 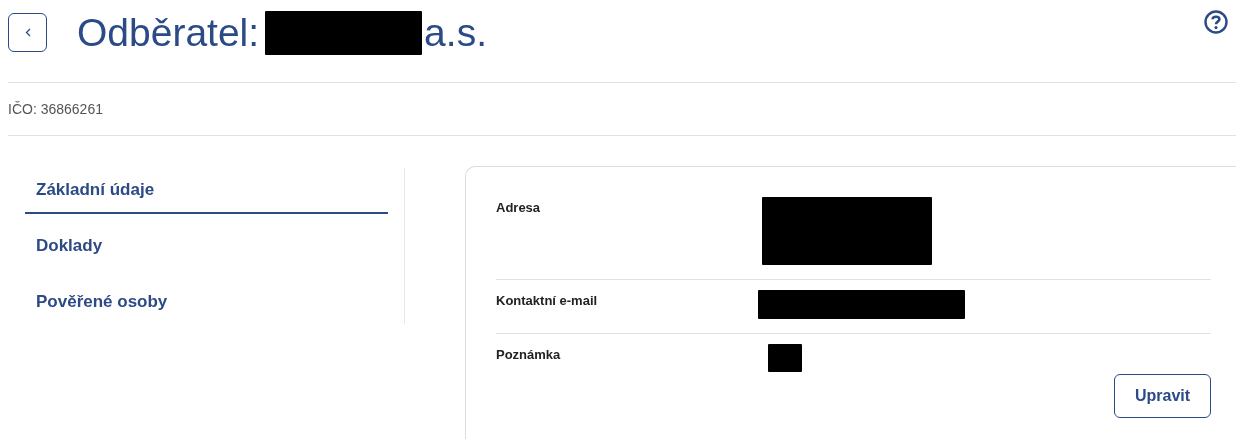 What do you see at coordinates (206, 303) in the screenshot?
I see `sidebar-tab: Pověřené osoby` at bounding box center [206, 303].